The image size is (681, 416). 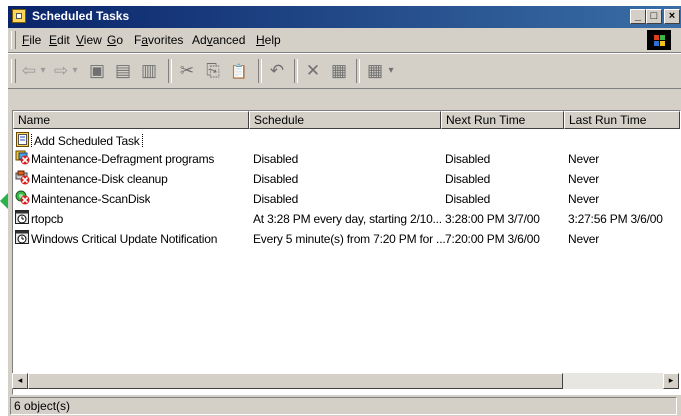 What do you see at coordinates (13, 40) in the screenshot?
I see `menu-bar-grip` at bounding box center [13, 40].